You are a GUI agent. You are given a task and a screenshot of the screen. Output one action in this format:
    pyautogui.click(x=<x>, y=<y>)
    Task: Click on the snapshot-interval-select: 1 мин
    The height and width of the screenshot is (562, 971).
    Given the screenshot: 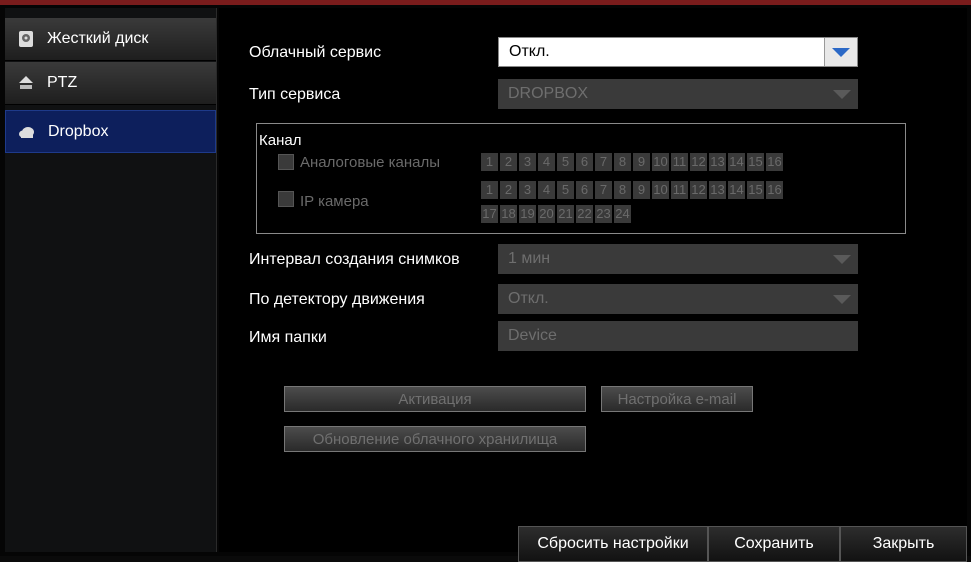 What is the action you would take?
    pyautogui.click(x=678, y=259)
    